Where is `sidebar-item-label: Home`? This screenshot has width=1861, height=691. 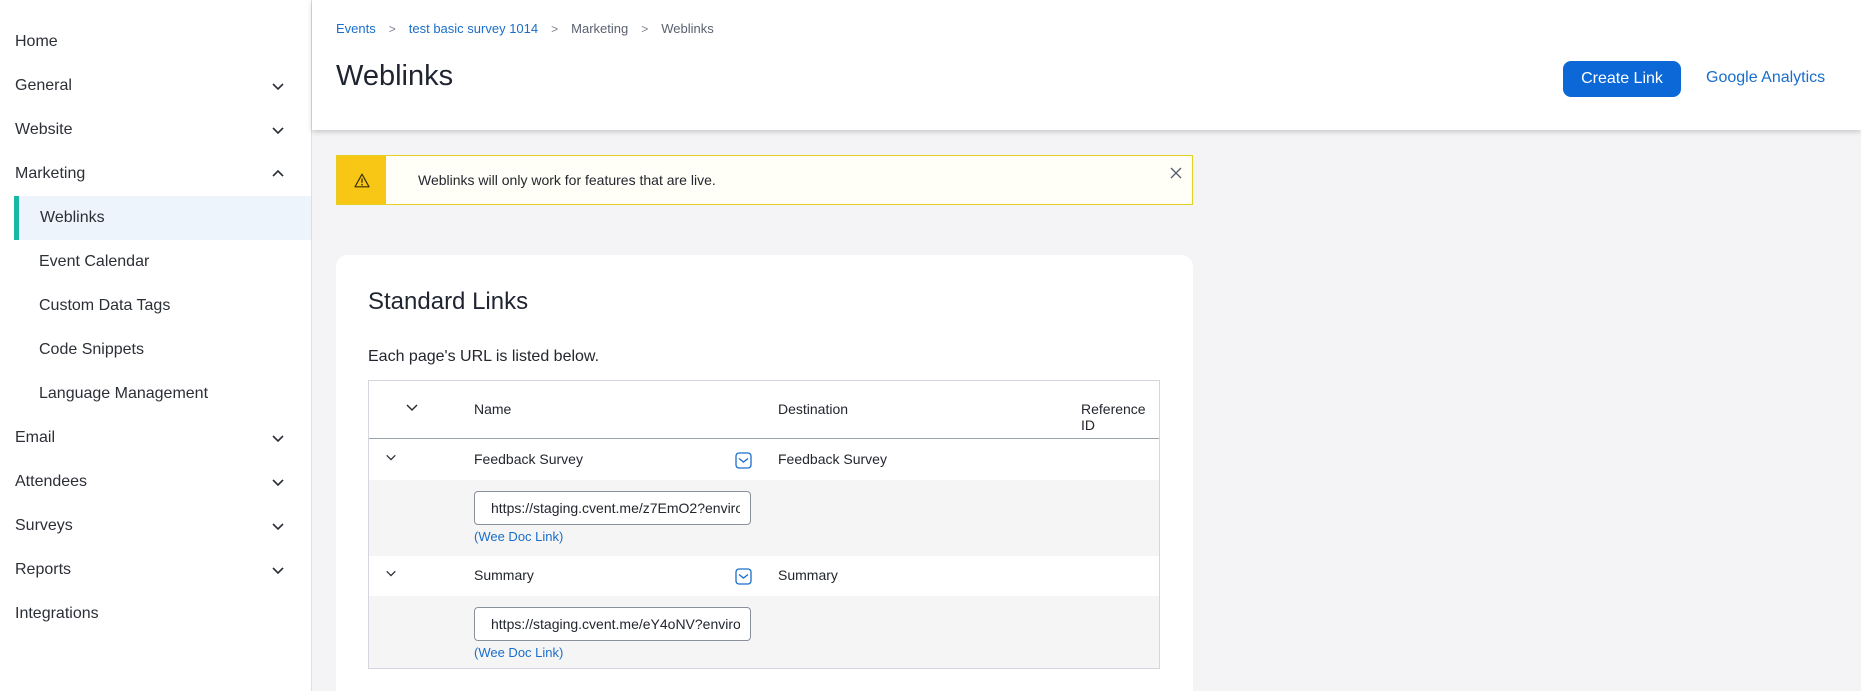
sidebar-item-label: Home is located at coordinates (36, 41).